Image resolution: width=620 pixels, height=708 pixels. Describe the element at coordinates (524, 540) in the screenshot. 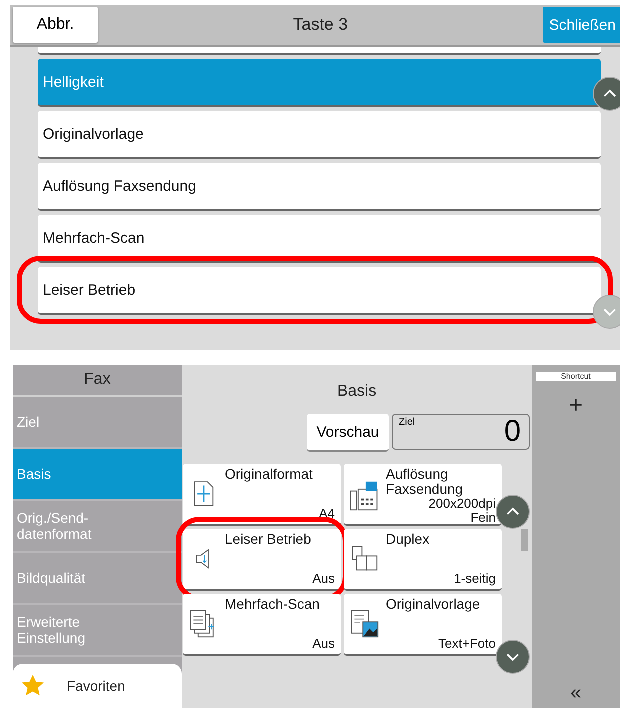

I see `scrollbar-thumb` at that location.